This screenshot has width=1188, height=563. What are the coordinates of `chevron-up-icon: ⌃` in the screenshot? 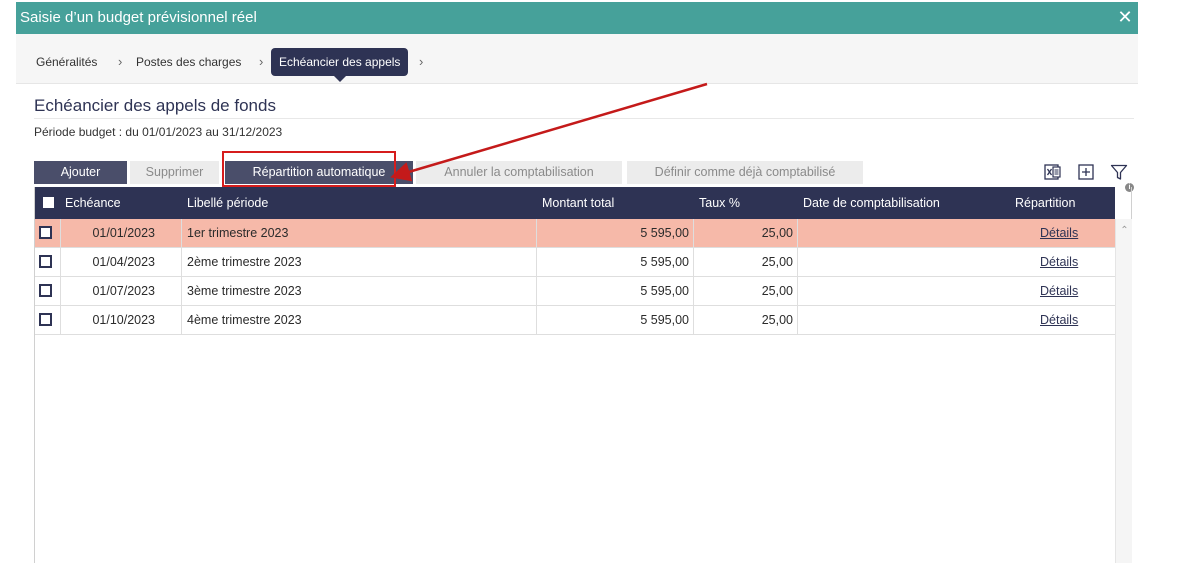 It's located at (1124, 231).